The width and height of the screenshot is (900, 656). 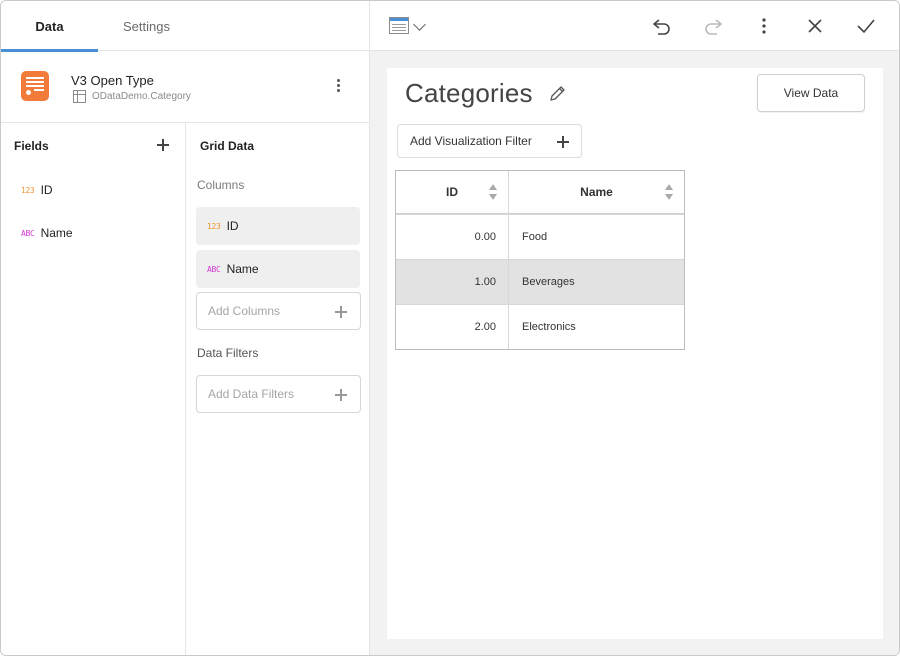 I want to click on table-row: 1.00 Beverages, so click(x=540, y=281).